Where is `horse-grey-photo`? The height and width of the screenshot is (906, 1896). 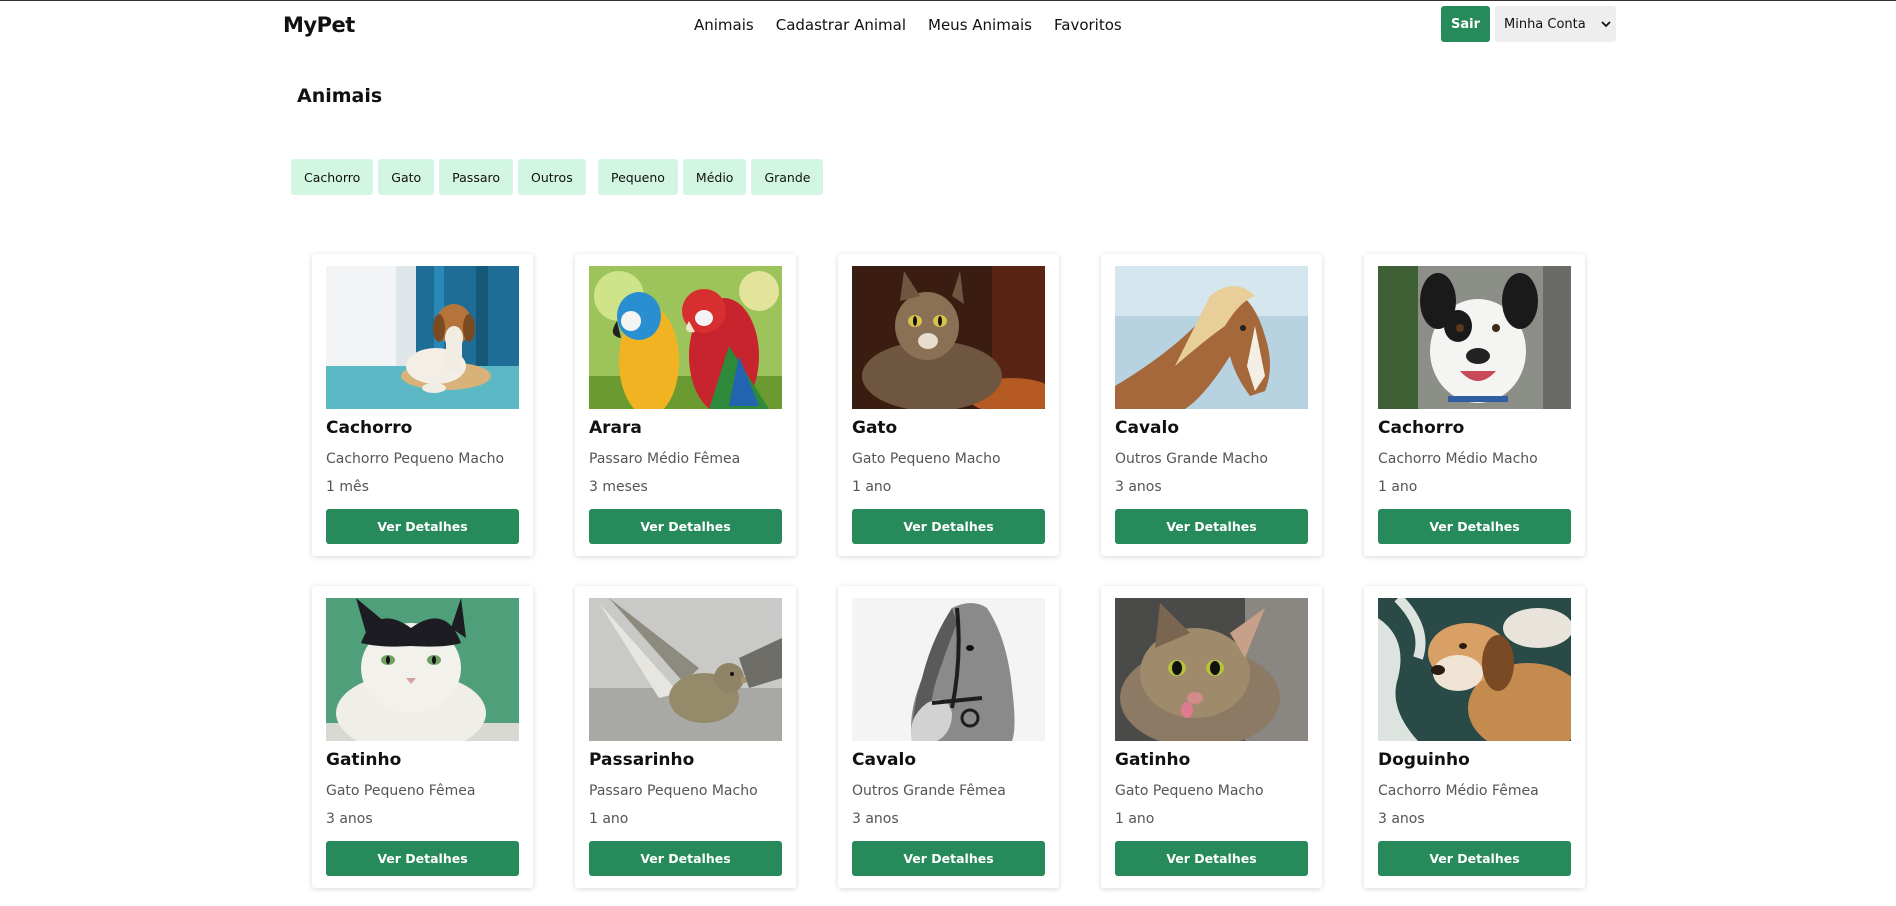
horse-grey-photo is located at coordinates (948, 669).